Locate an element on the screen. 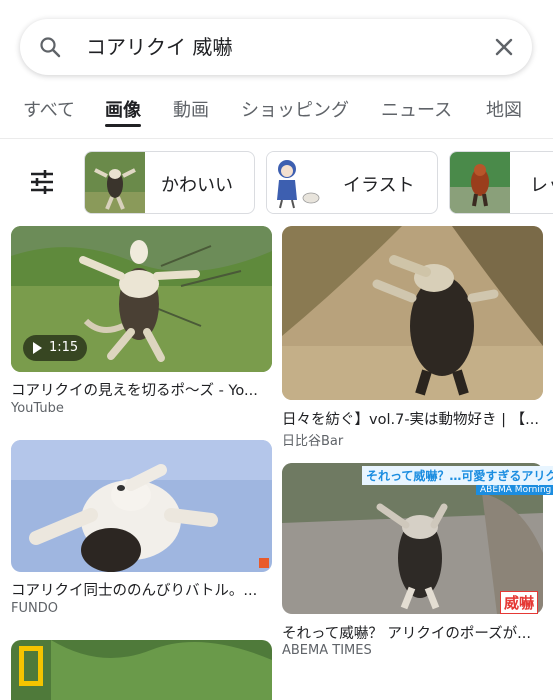  search-icon is located at coordinates (50, 47).